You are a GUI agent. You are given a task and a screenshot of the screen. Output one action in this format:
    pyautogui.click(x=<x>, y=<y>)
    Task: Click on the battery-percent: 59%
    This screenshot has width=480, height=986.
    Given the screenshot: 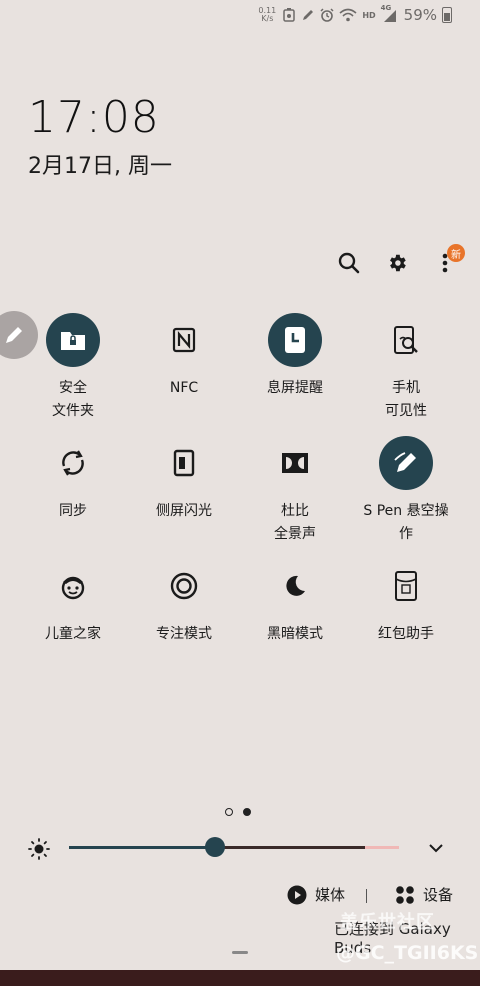 What is the action you would take?
    pyautogui.click(x=420, y=15)
    